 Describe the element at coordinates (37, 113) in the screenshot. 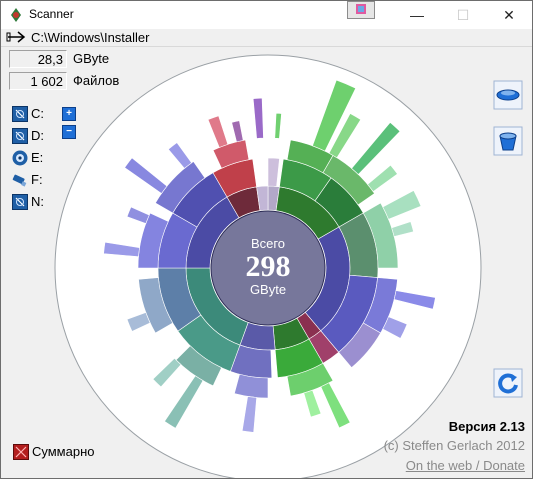

I see `drive-label: C:` at that location.